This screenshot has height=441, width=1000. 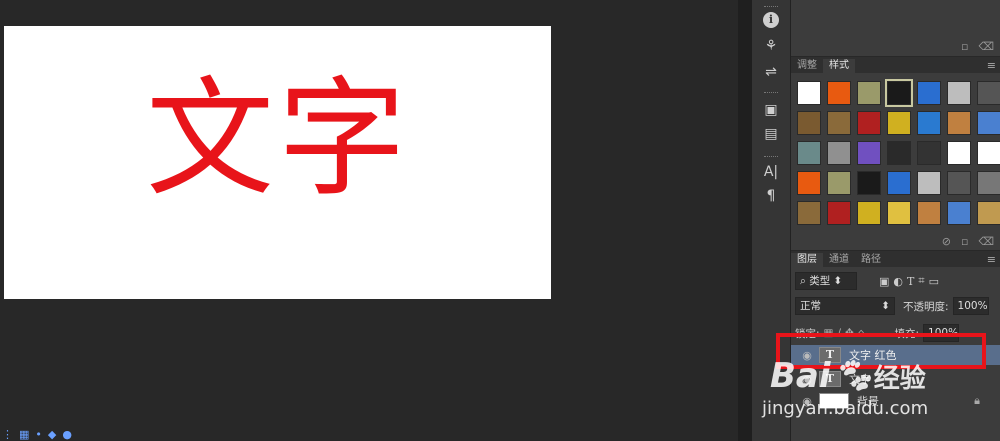 I want to click on tab-layers: 图层, so click(x=807, y=260).